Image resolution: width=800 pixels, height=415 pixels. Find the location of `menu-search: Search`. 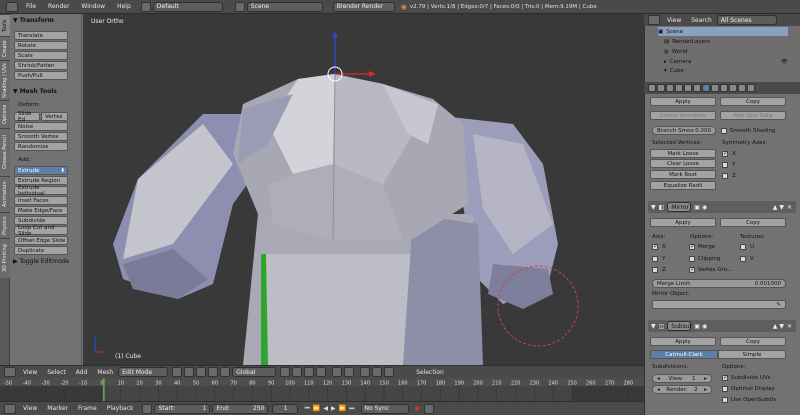

menu-search: Search is located at coordinates (701, 20).